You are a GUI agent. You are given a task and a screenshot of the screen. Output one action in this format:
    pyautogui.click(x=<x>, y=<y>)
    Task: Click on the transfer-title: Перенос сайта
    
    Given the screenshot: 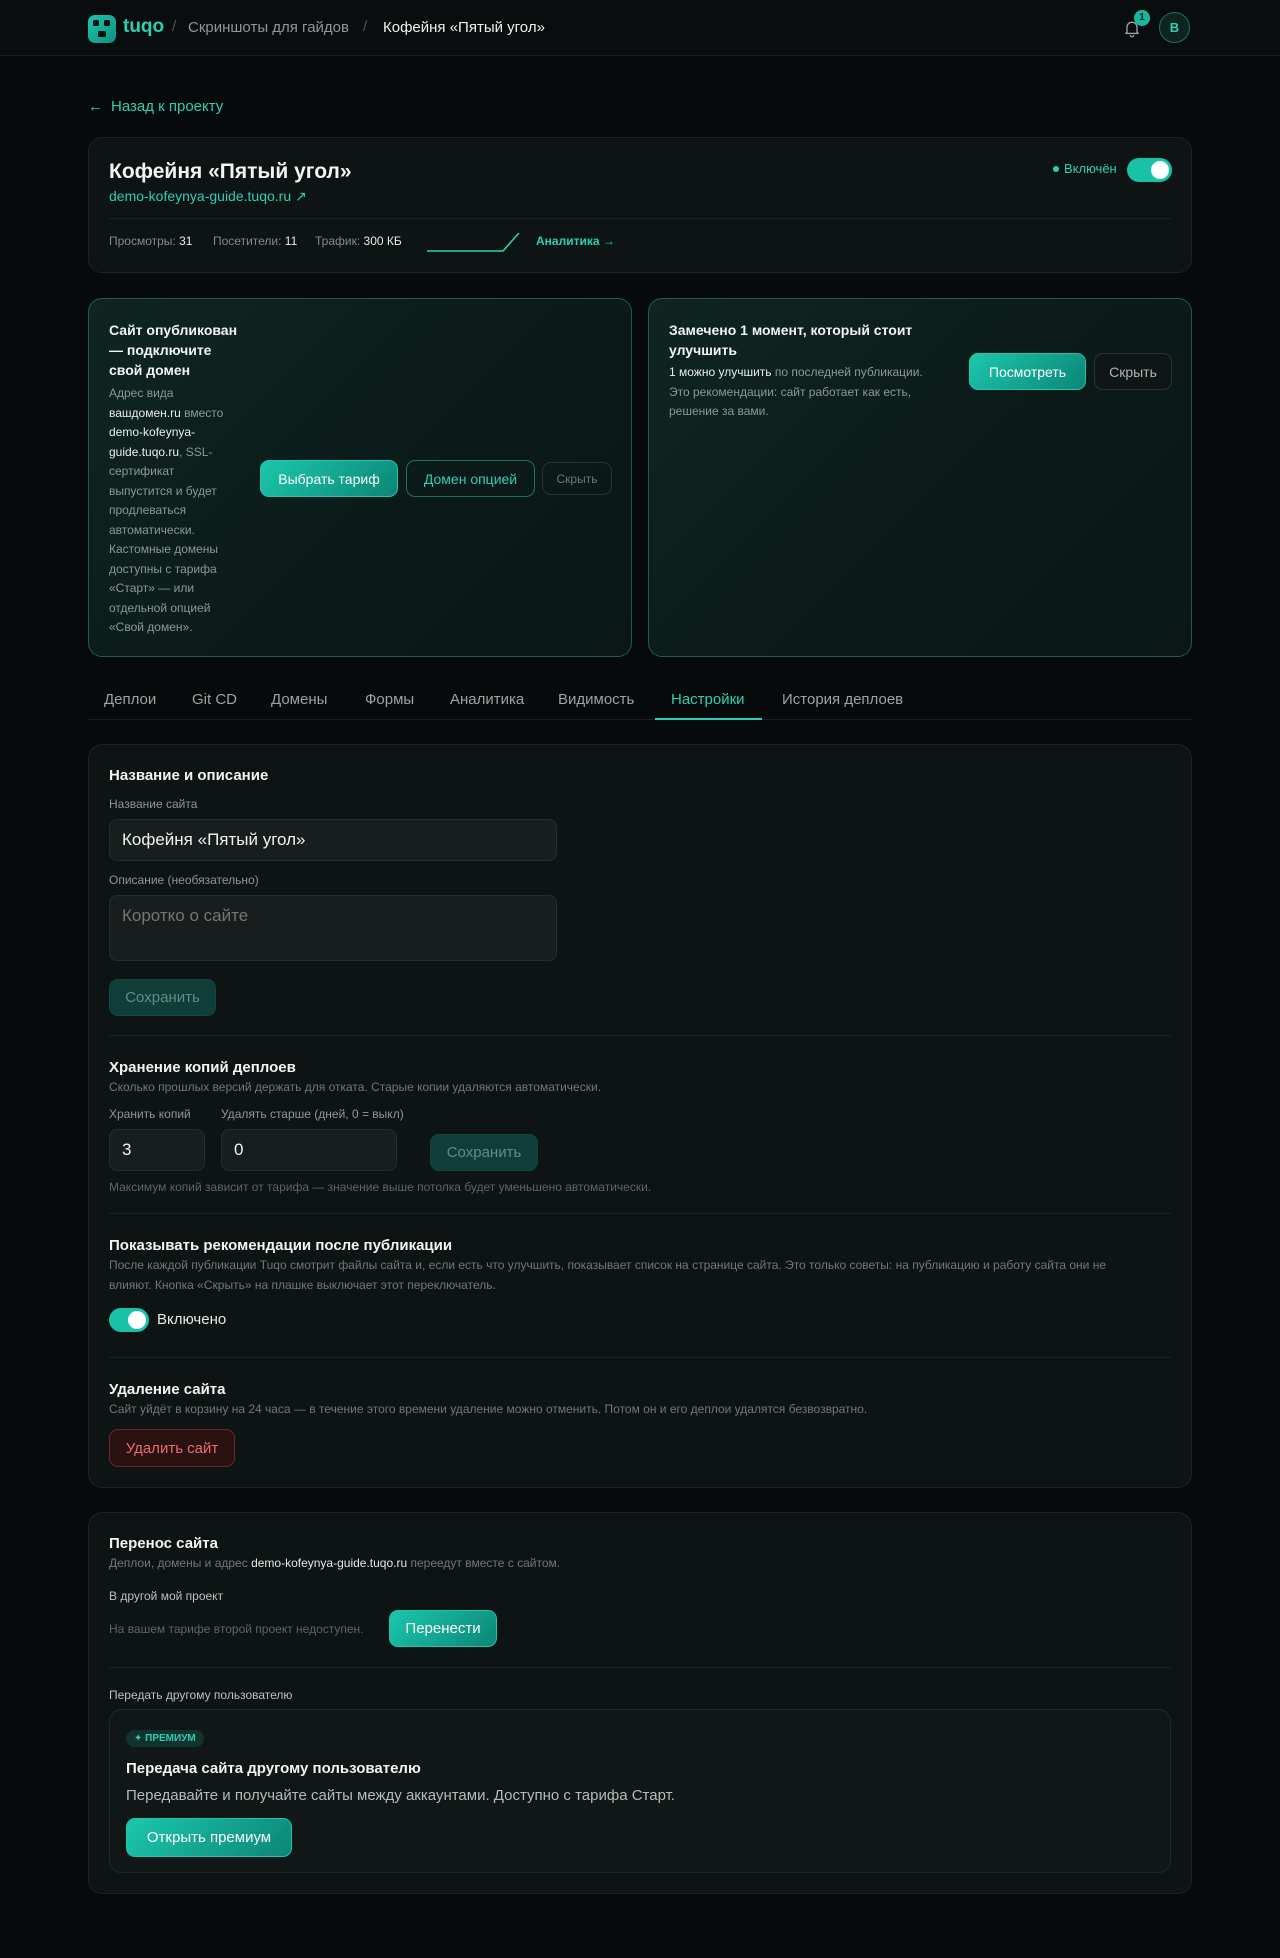 What is the action you would take?
    pyautogui.click(x=163, y=1543)
    